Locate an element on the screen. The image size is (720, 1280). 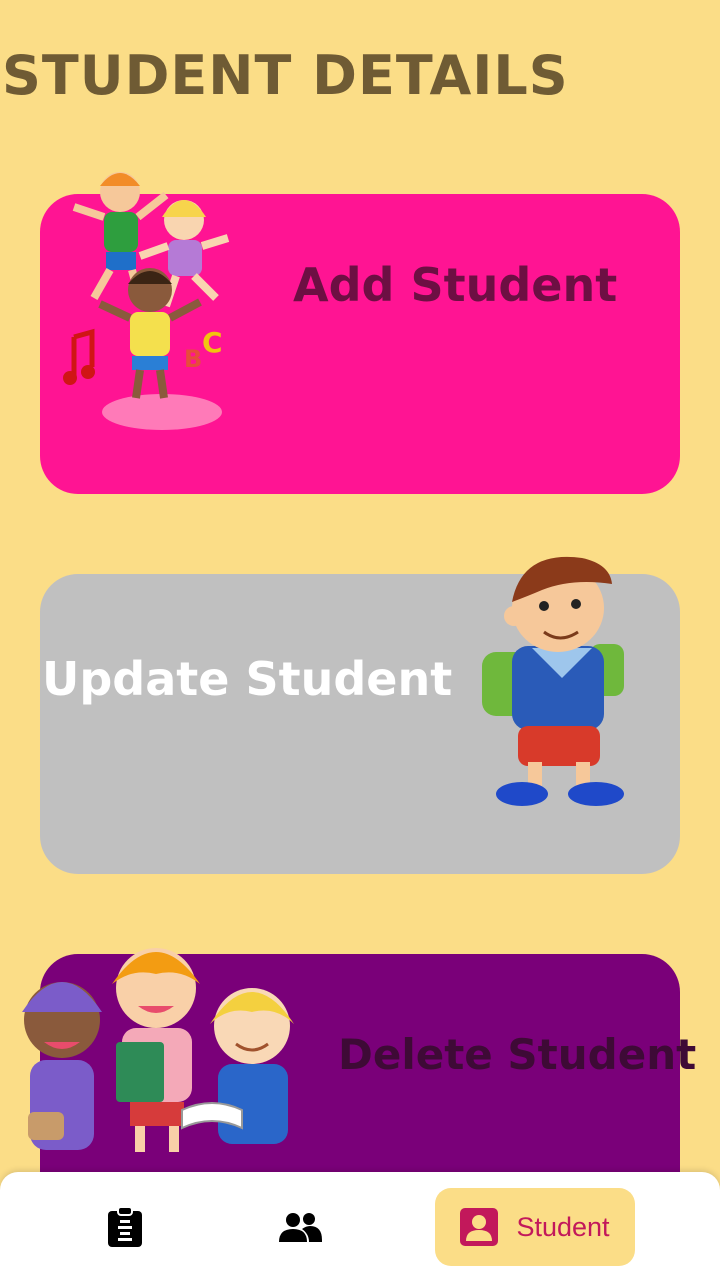
kids-with-books-illustration is located at coordinates (158, 1050).